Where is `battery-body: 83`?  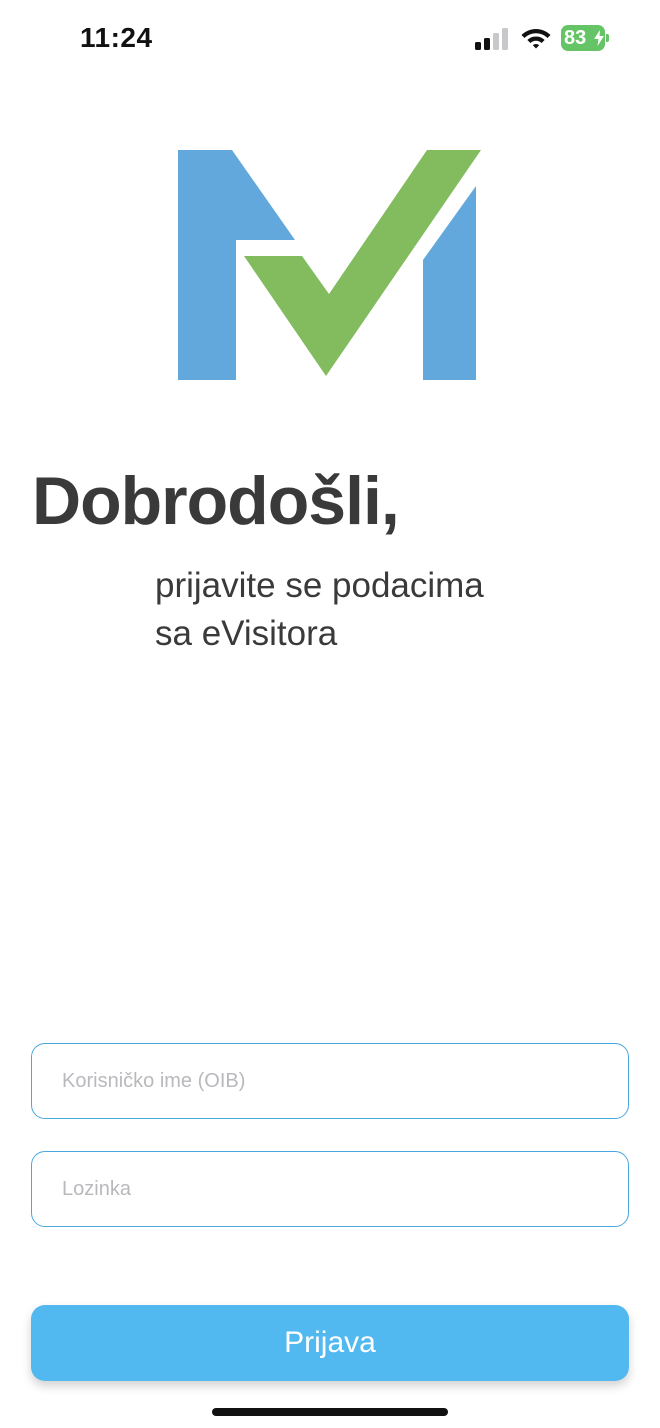
battery-body: 83 is located at coordinates (583, 38).